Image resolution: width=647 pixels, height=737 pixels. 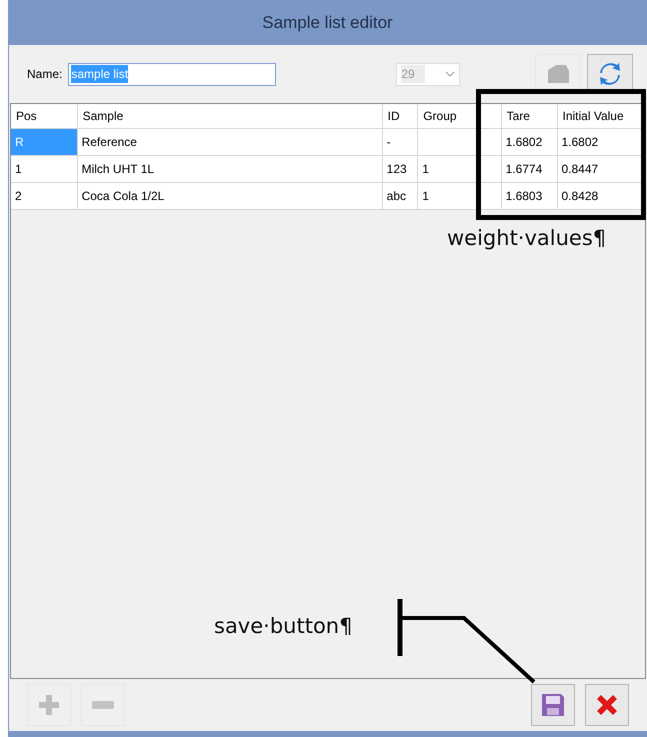 What do you see at coordinates (18, 195) in the screenshot?
I see `table-cell: 2` at bounding box center [18, 195].